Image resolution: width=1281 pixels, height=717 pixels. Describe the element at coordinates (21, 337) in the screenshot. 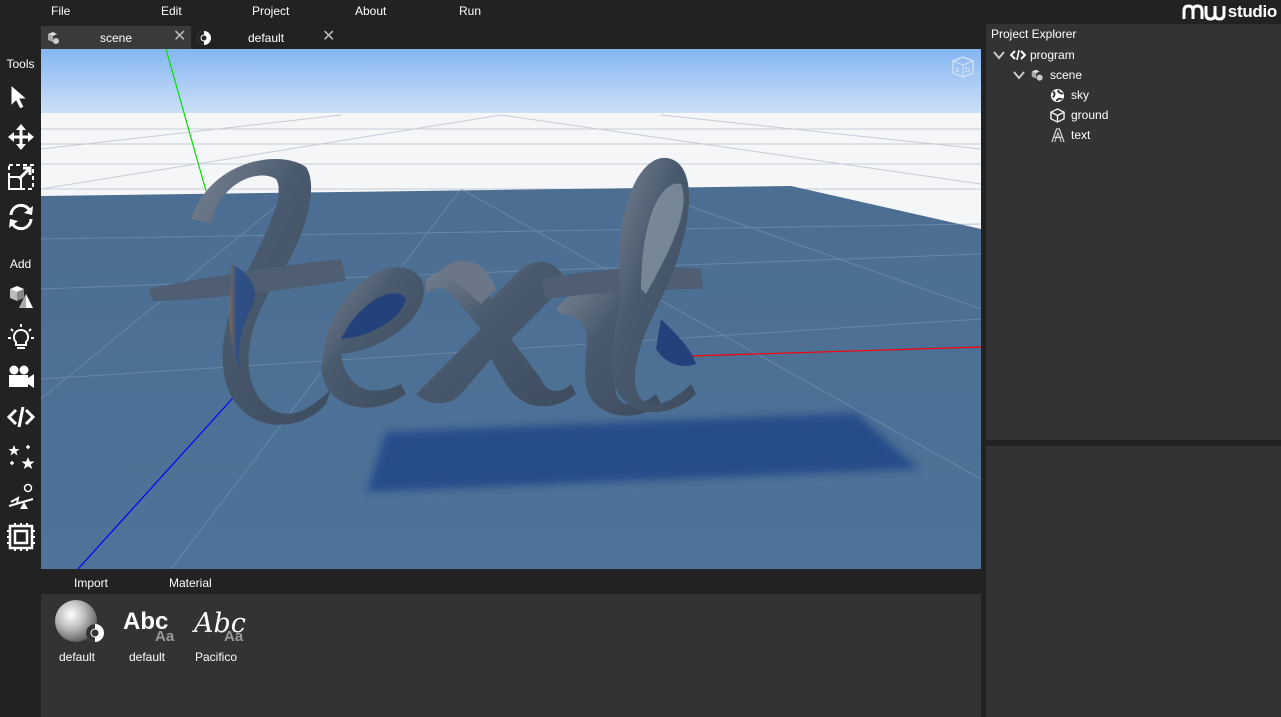

I see `light-icon` at that location.